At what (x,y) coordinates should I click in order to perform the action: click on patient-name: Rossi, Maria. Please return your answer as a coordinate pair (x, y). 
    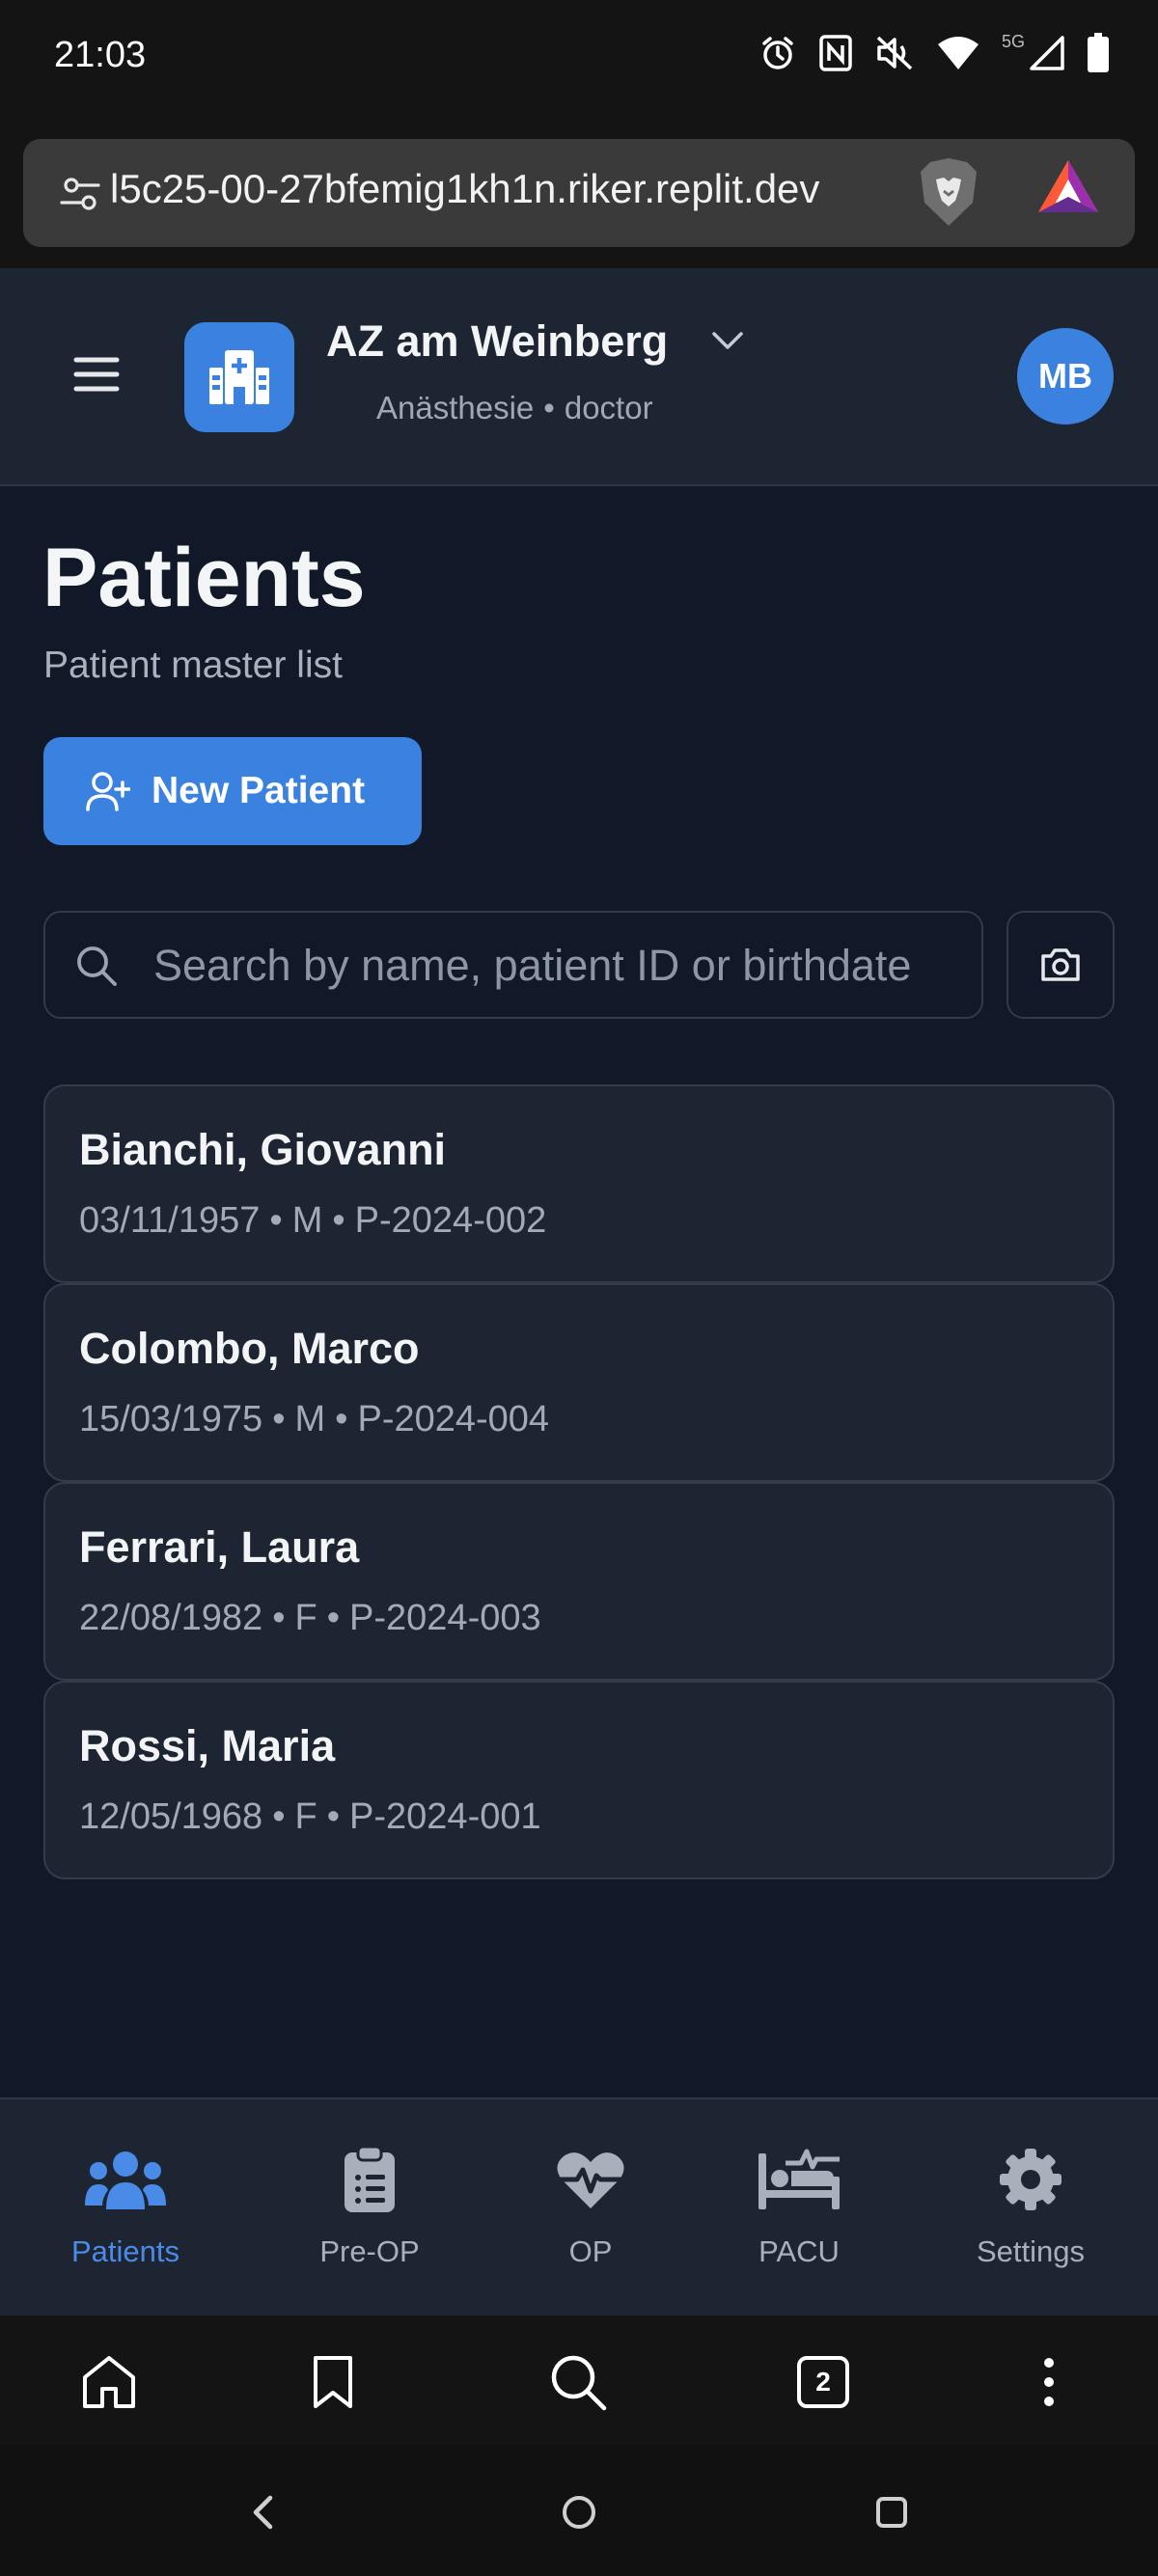
    Looking at the image, I should click on (207, 1745).